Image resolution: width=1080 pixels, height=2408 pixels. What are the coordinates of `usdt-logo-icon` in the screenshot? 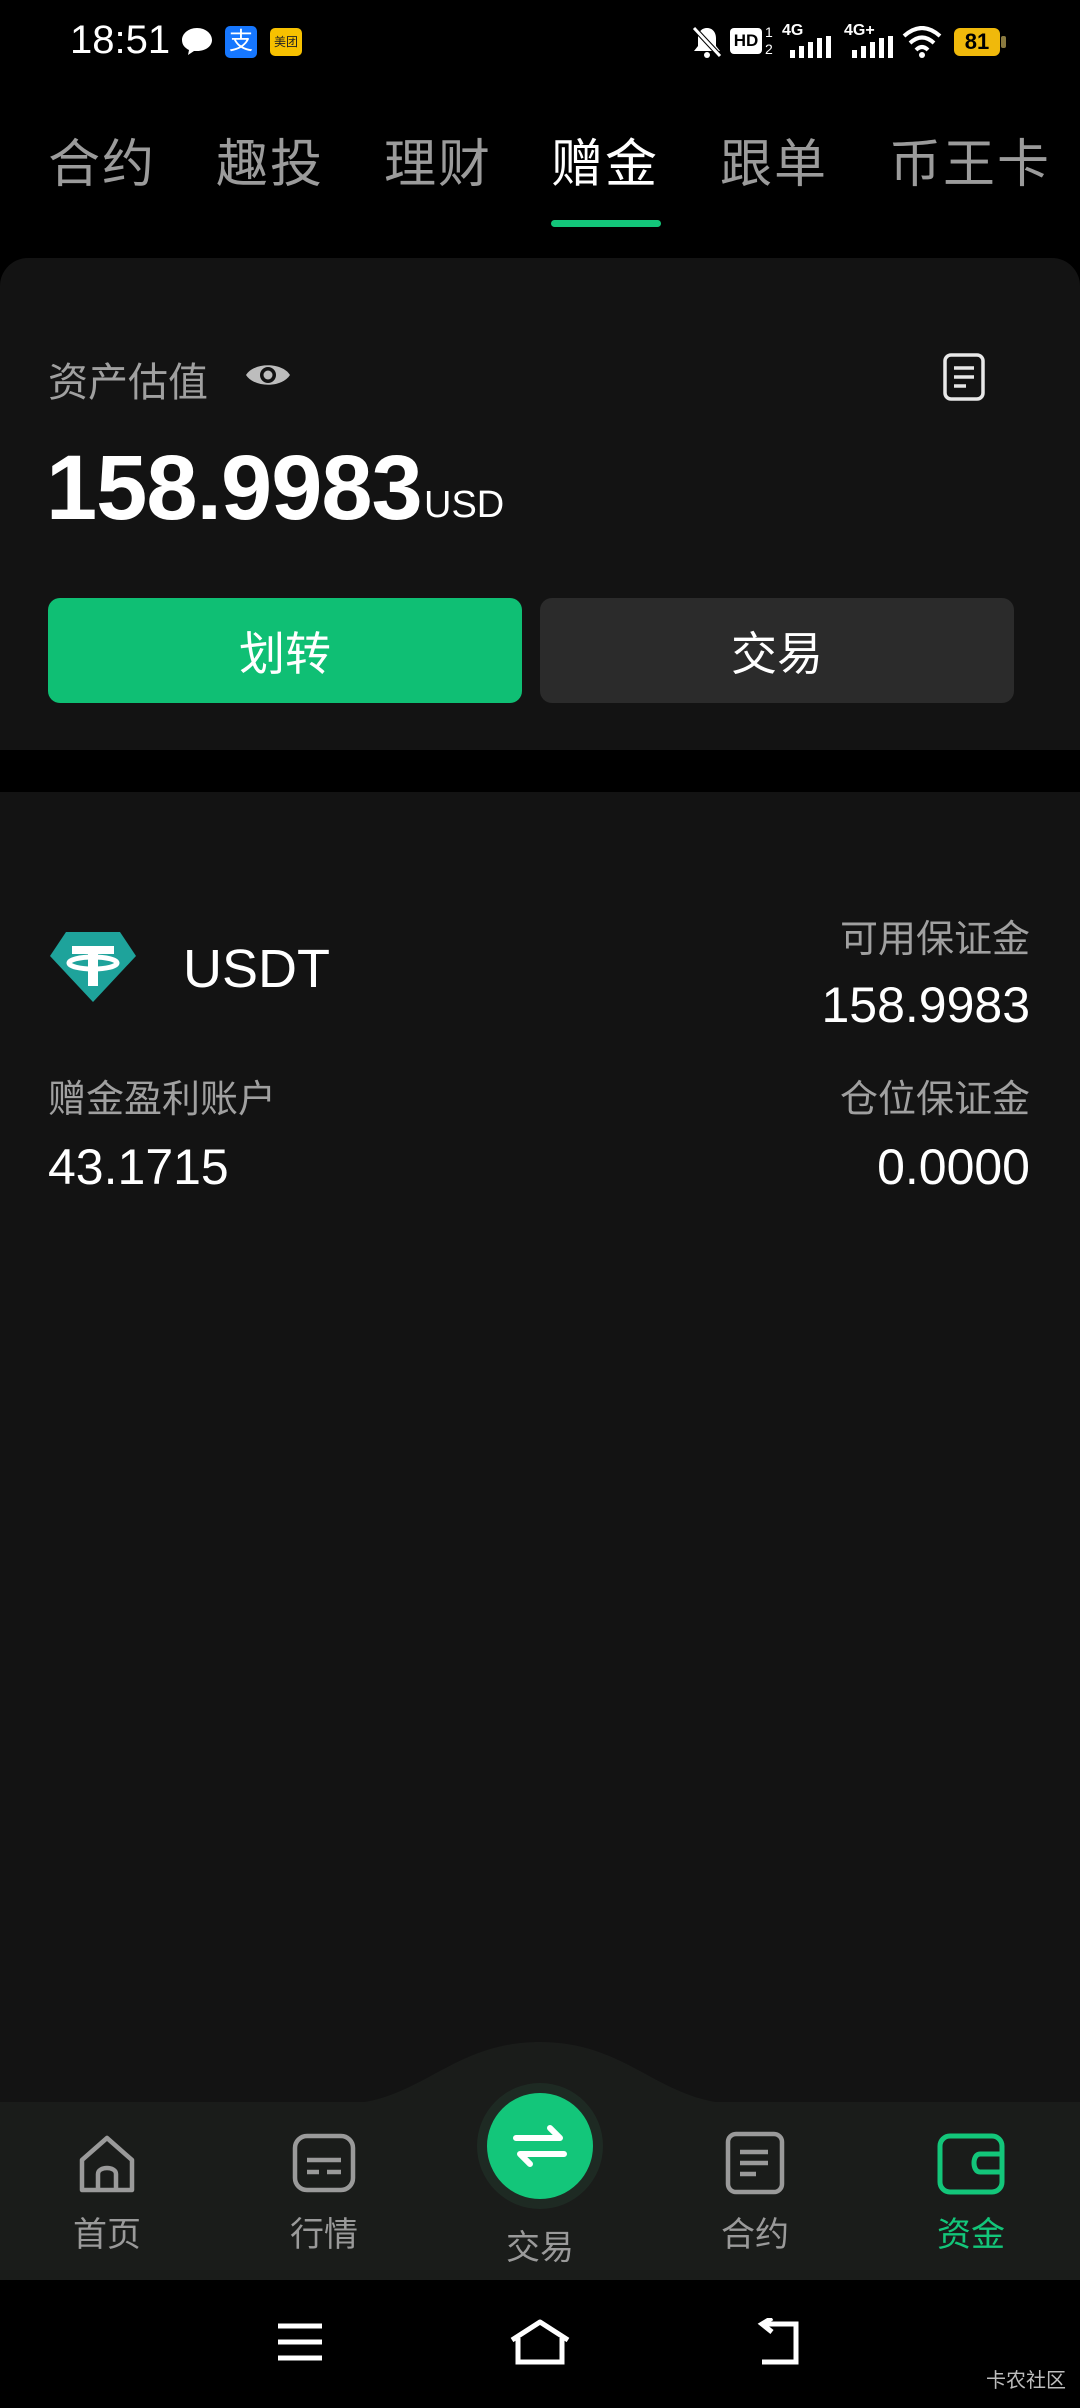 It's located at (93, 967).